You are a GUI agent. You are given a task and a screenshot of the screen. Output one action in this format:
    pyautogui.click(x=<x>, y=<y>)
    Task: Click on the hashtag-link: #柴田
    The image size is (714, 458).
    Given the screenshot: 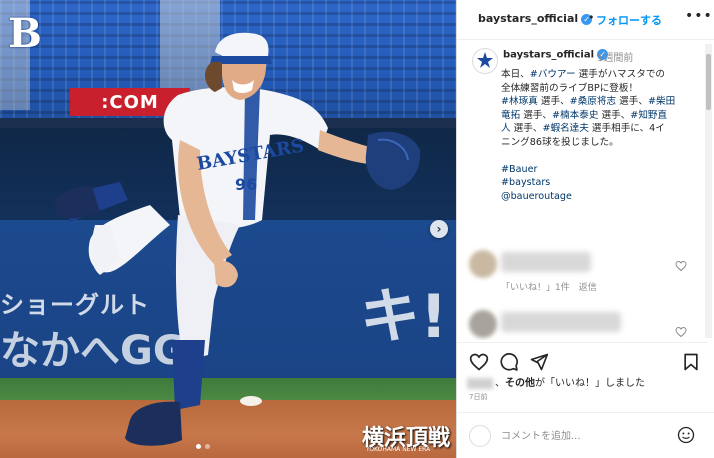 What is the action you would take?
    pyautogui.click(x=661, y=101)
    